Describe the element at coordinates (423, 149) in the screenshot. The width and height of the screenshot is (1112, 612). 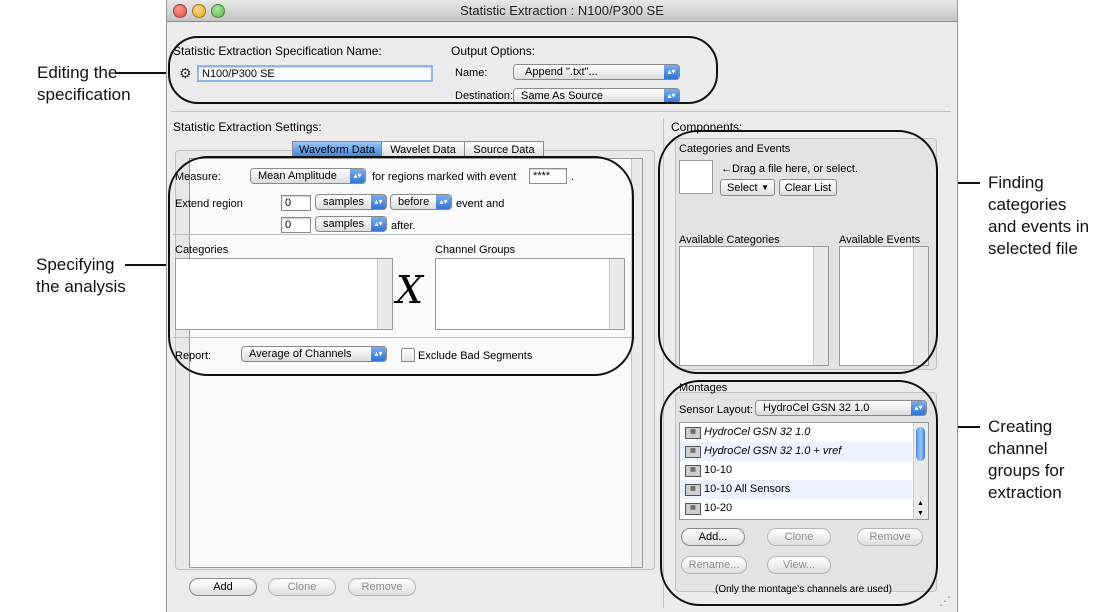
I see `tab-wavelet-data: Wavelet Data` at that location.